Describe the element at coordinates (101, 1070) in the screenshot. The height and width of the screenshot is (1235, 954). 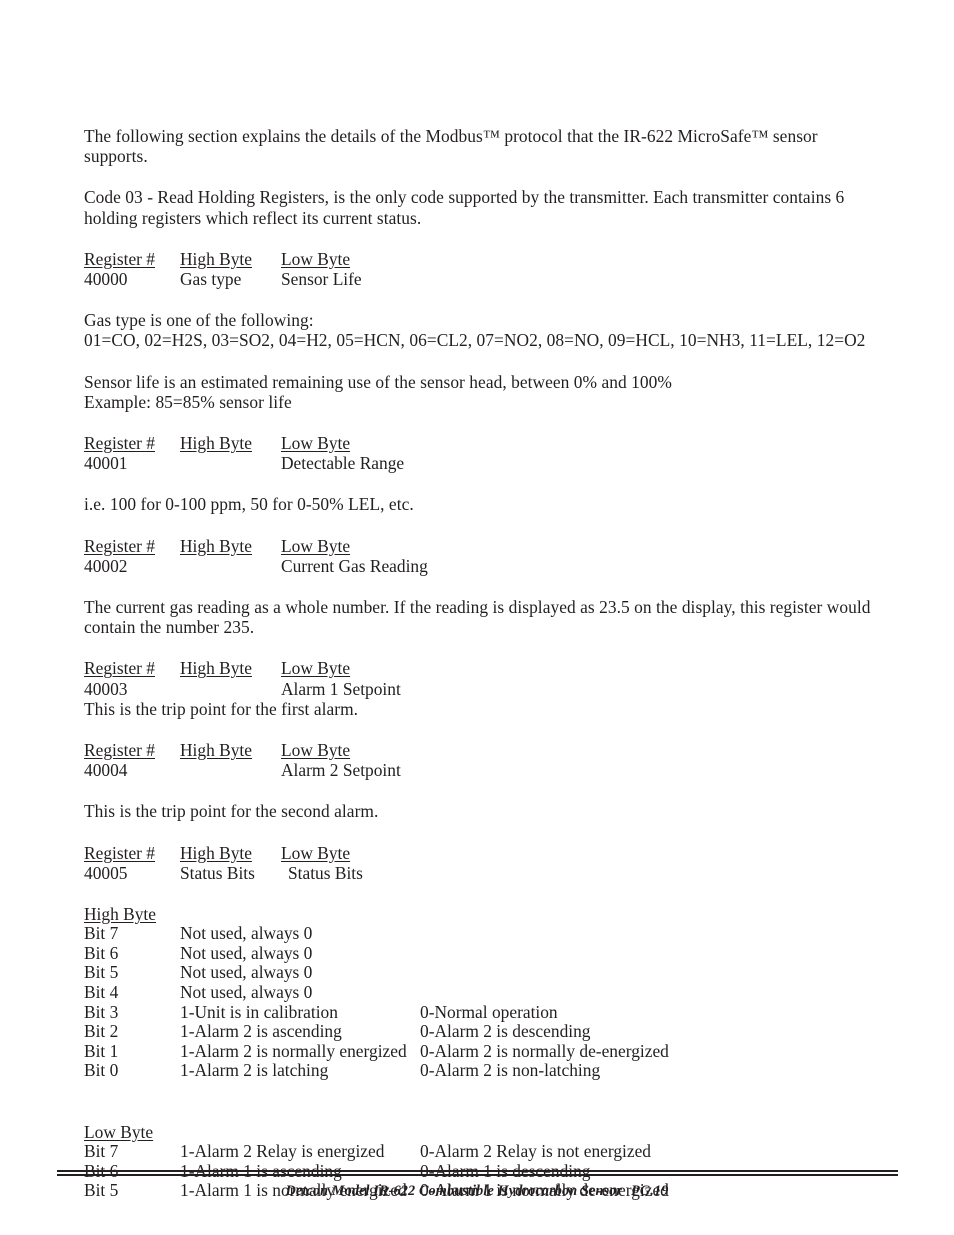
I see `bit-label: Bit 0` at that location.